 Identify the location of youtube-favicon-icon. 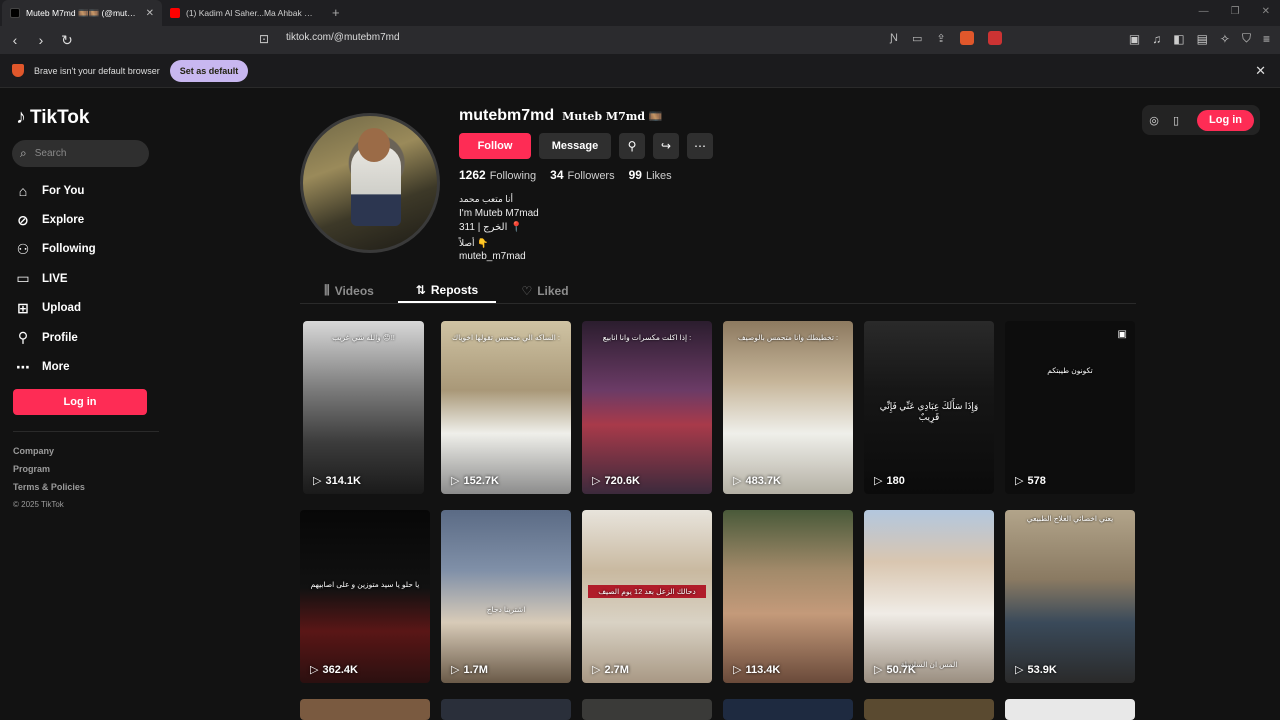
(175, 13).